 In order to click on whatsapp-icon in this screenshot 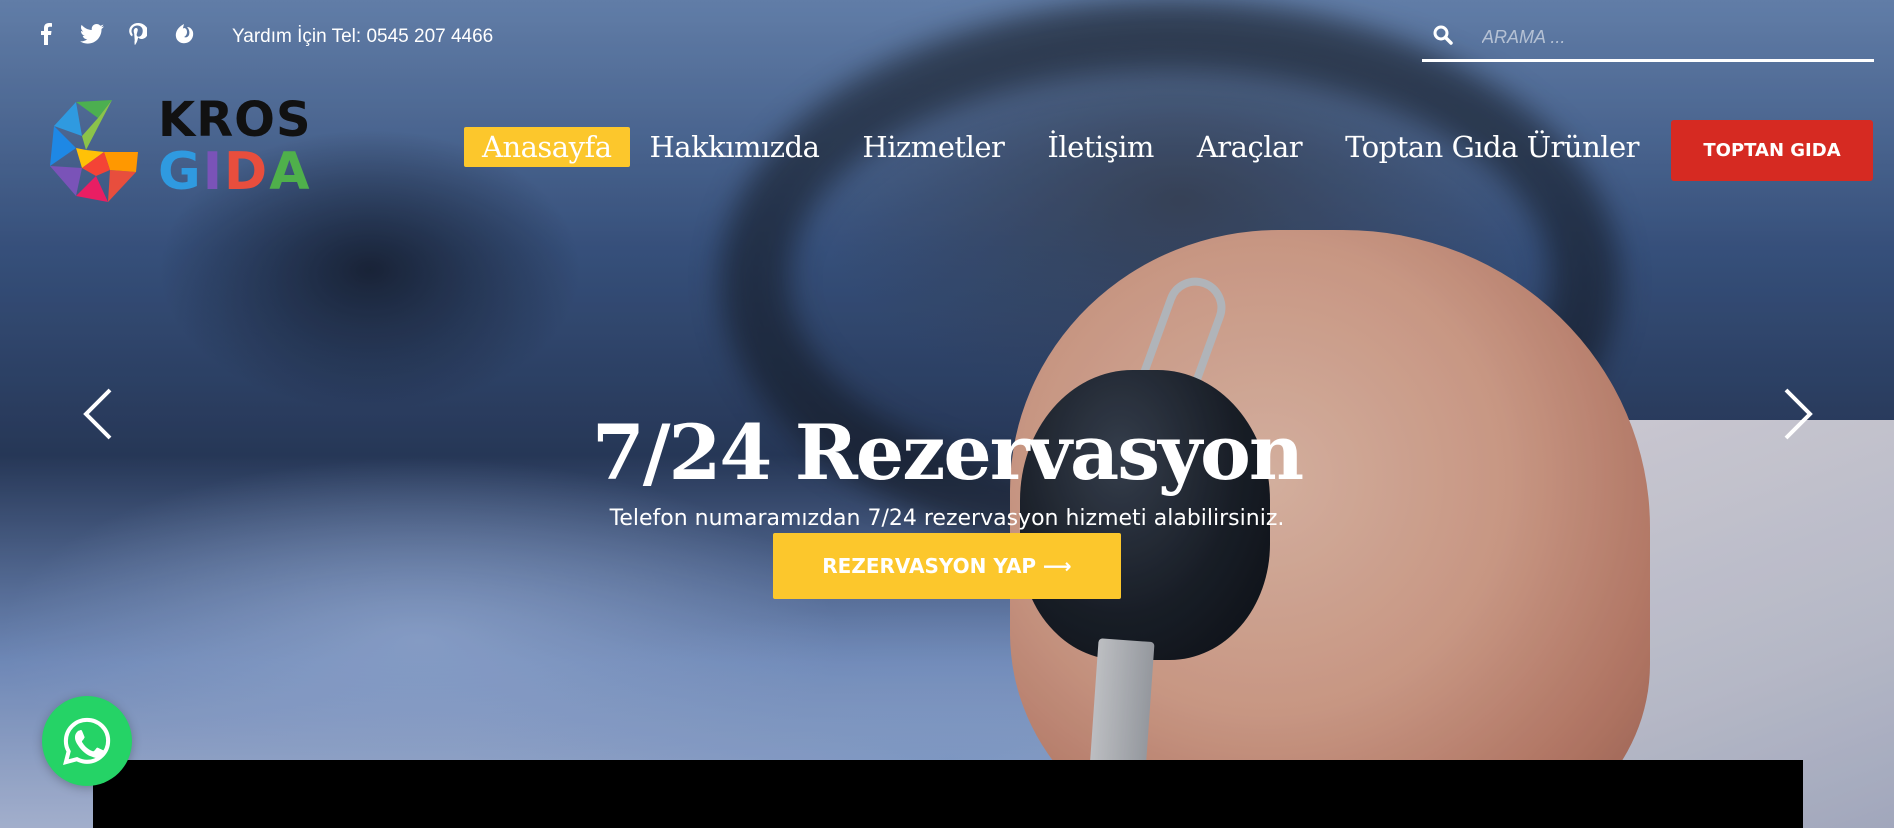, I will do `click(87, 741)`.